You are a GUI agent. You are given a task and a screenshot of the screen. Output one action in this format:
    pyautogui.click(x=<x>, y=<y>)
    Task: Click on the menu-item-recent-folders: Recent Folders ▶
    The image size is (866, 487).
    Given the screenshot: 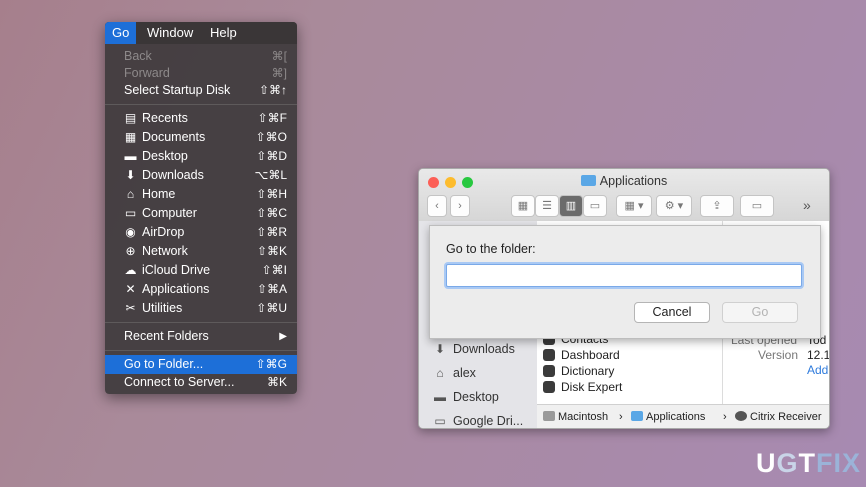 What is the action you would take?
    pyautogui.click(x=201, y=336)
    